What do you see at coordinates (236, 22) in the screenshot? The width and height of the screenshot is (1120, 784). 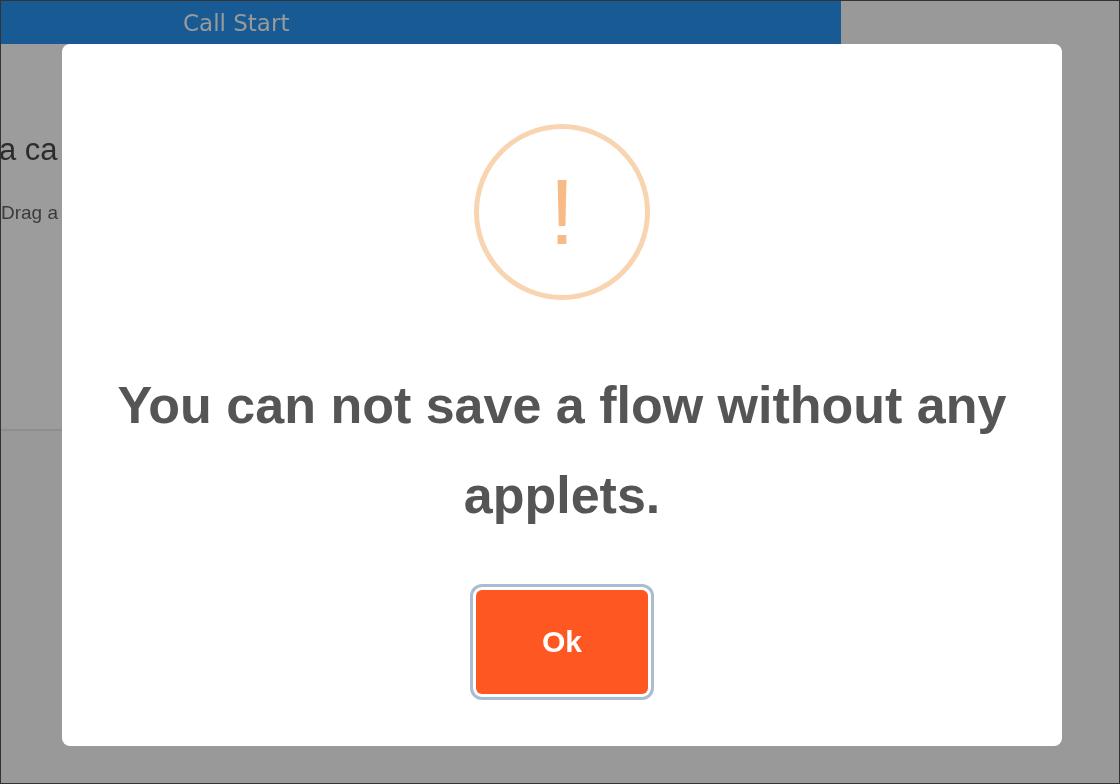 I see `header-title: Call Start` at bounding box center [236, 22].